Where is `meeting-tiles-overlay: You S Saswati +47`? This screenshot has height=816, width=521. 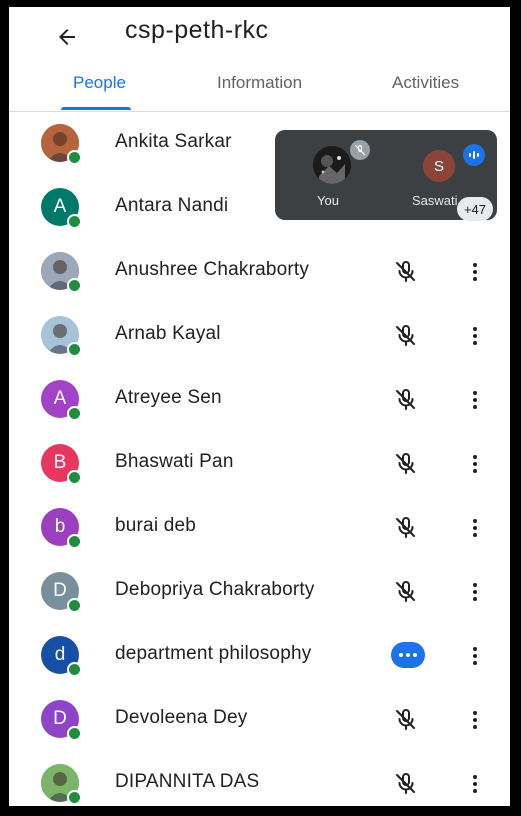 meeting-tiles-overlay: You S Saswati +47 is located at coordinates (386, 175).